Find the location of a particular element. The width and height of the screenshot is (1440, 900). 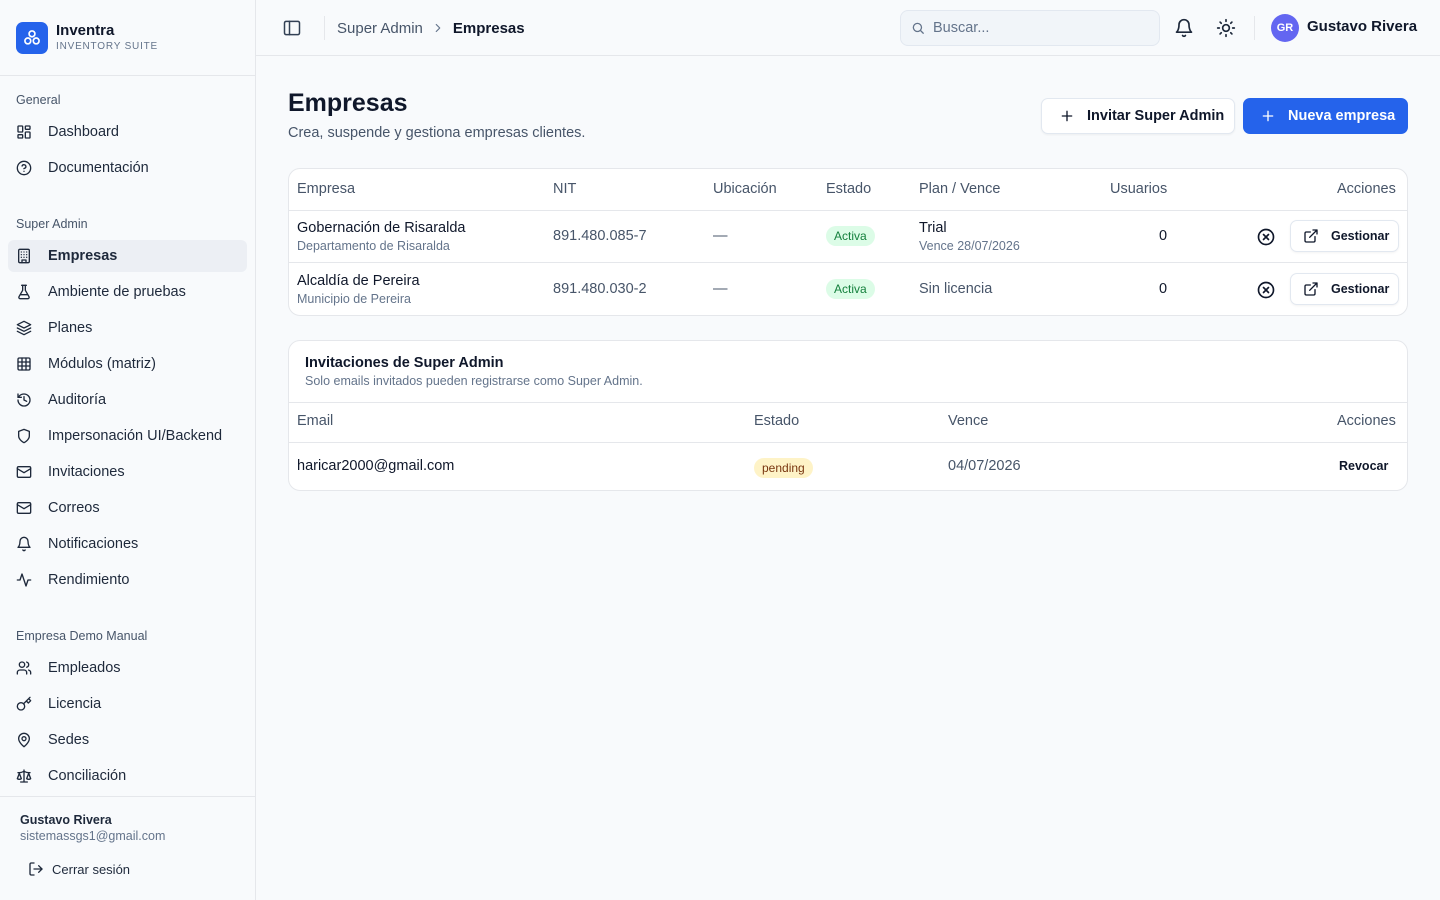

header-user-name: Gustavo Rivera is located at coordinates (1362, 26).